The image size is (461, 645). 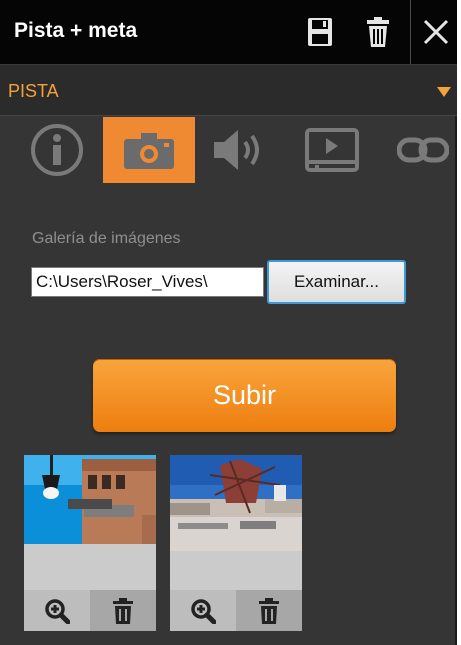 I want to click on file-path-input, so click(x=147, y=282).